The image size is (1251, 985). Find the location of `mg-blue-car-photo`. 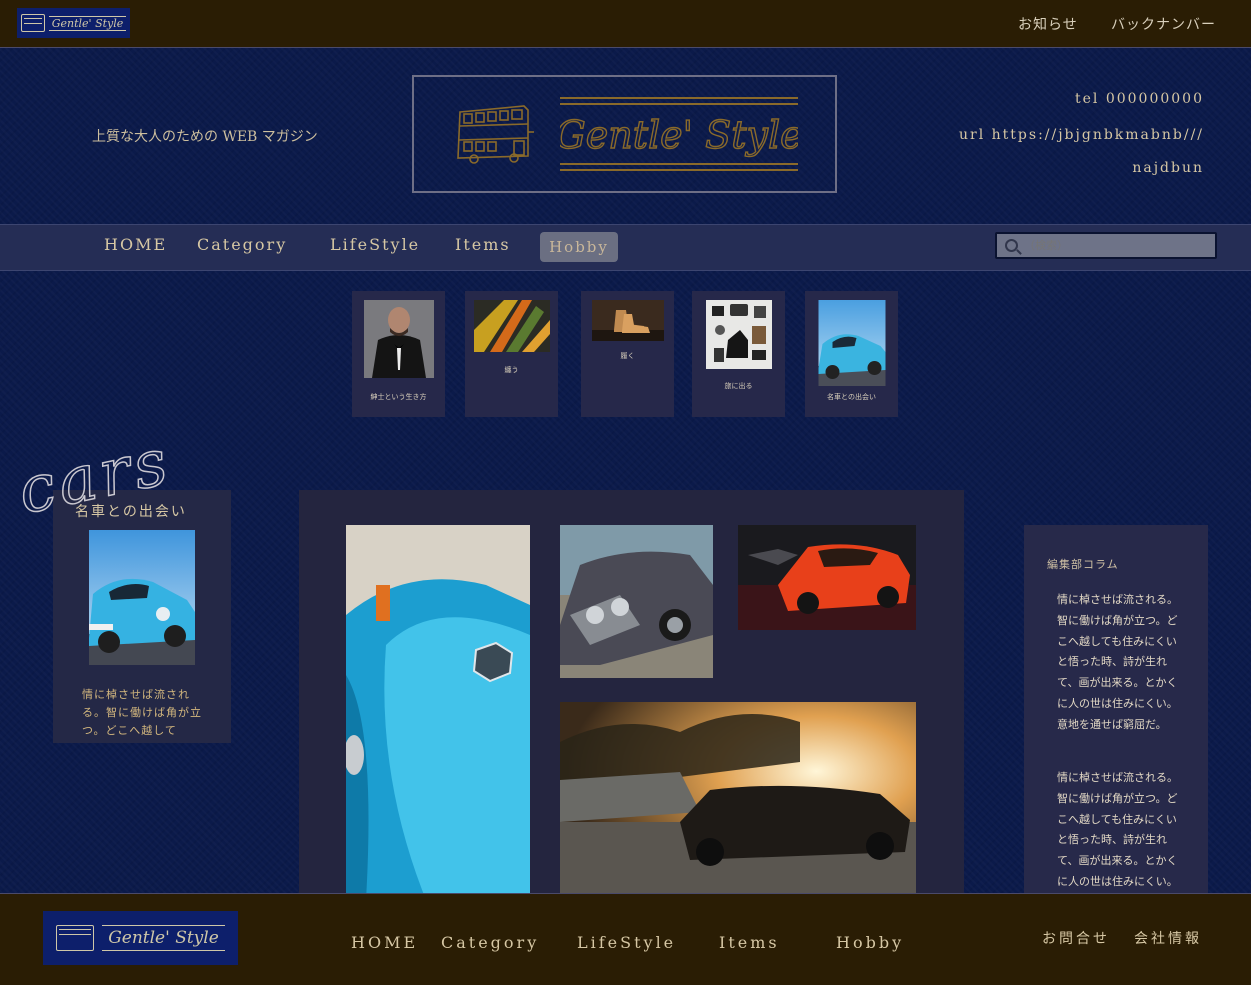

mg-blue-car-photo is located at coordinates (438, 712).